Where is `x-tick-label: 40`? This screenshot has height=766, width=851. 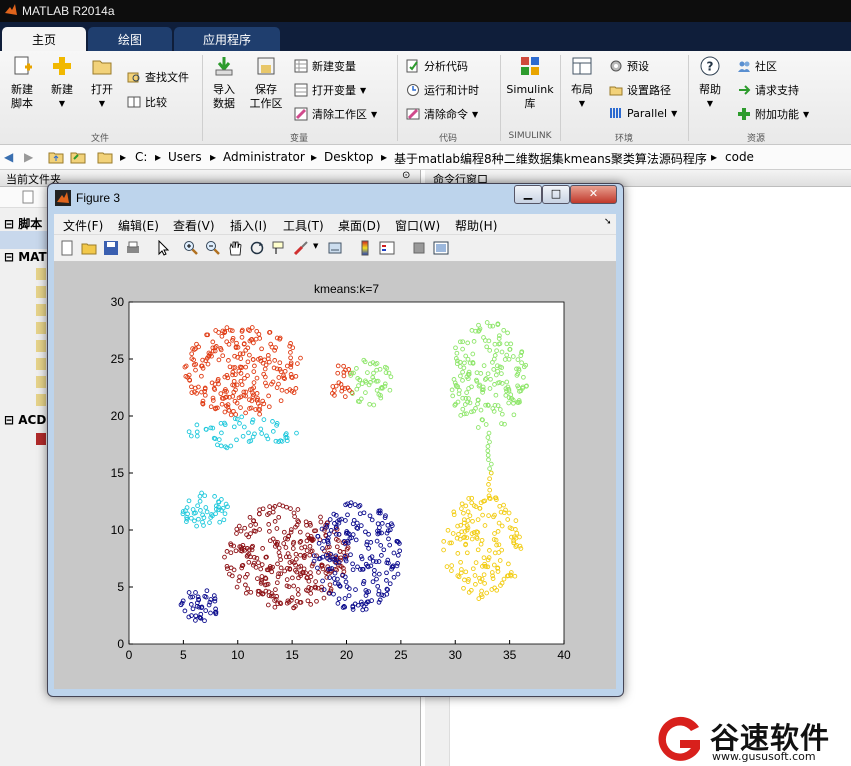 x-tick-label: 40 is located at coordinates (564, 655).